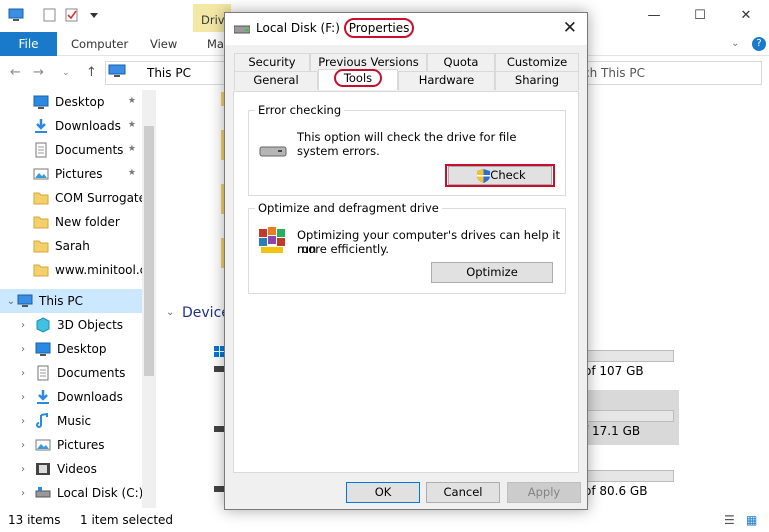  What do you see at coordinates (729, 520) in the screenshot?
I see `details-view-icon: ☰` at bounding box center [729, 520].